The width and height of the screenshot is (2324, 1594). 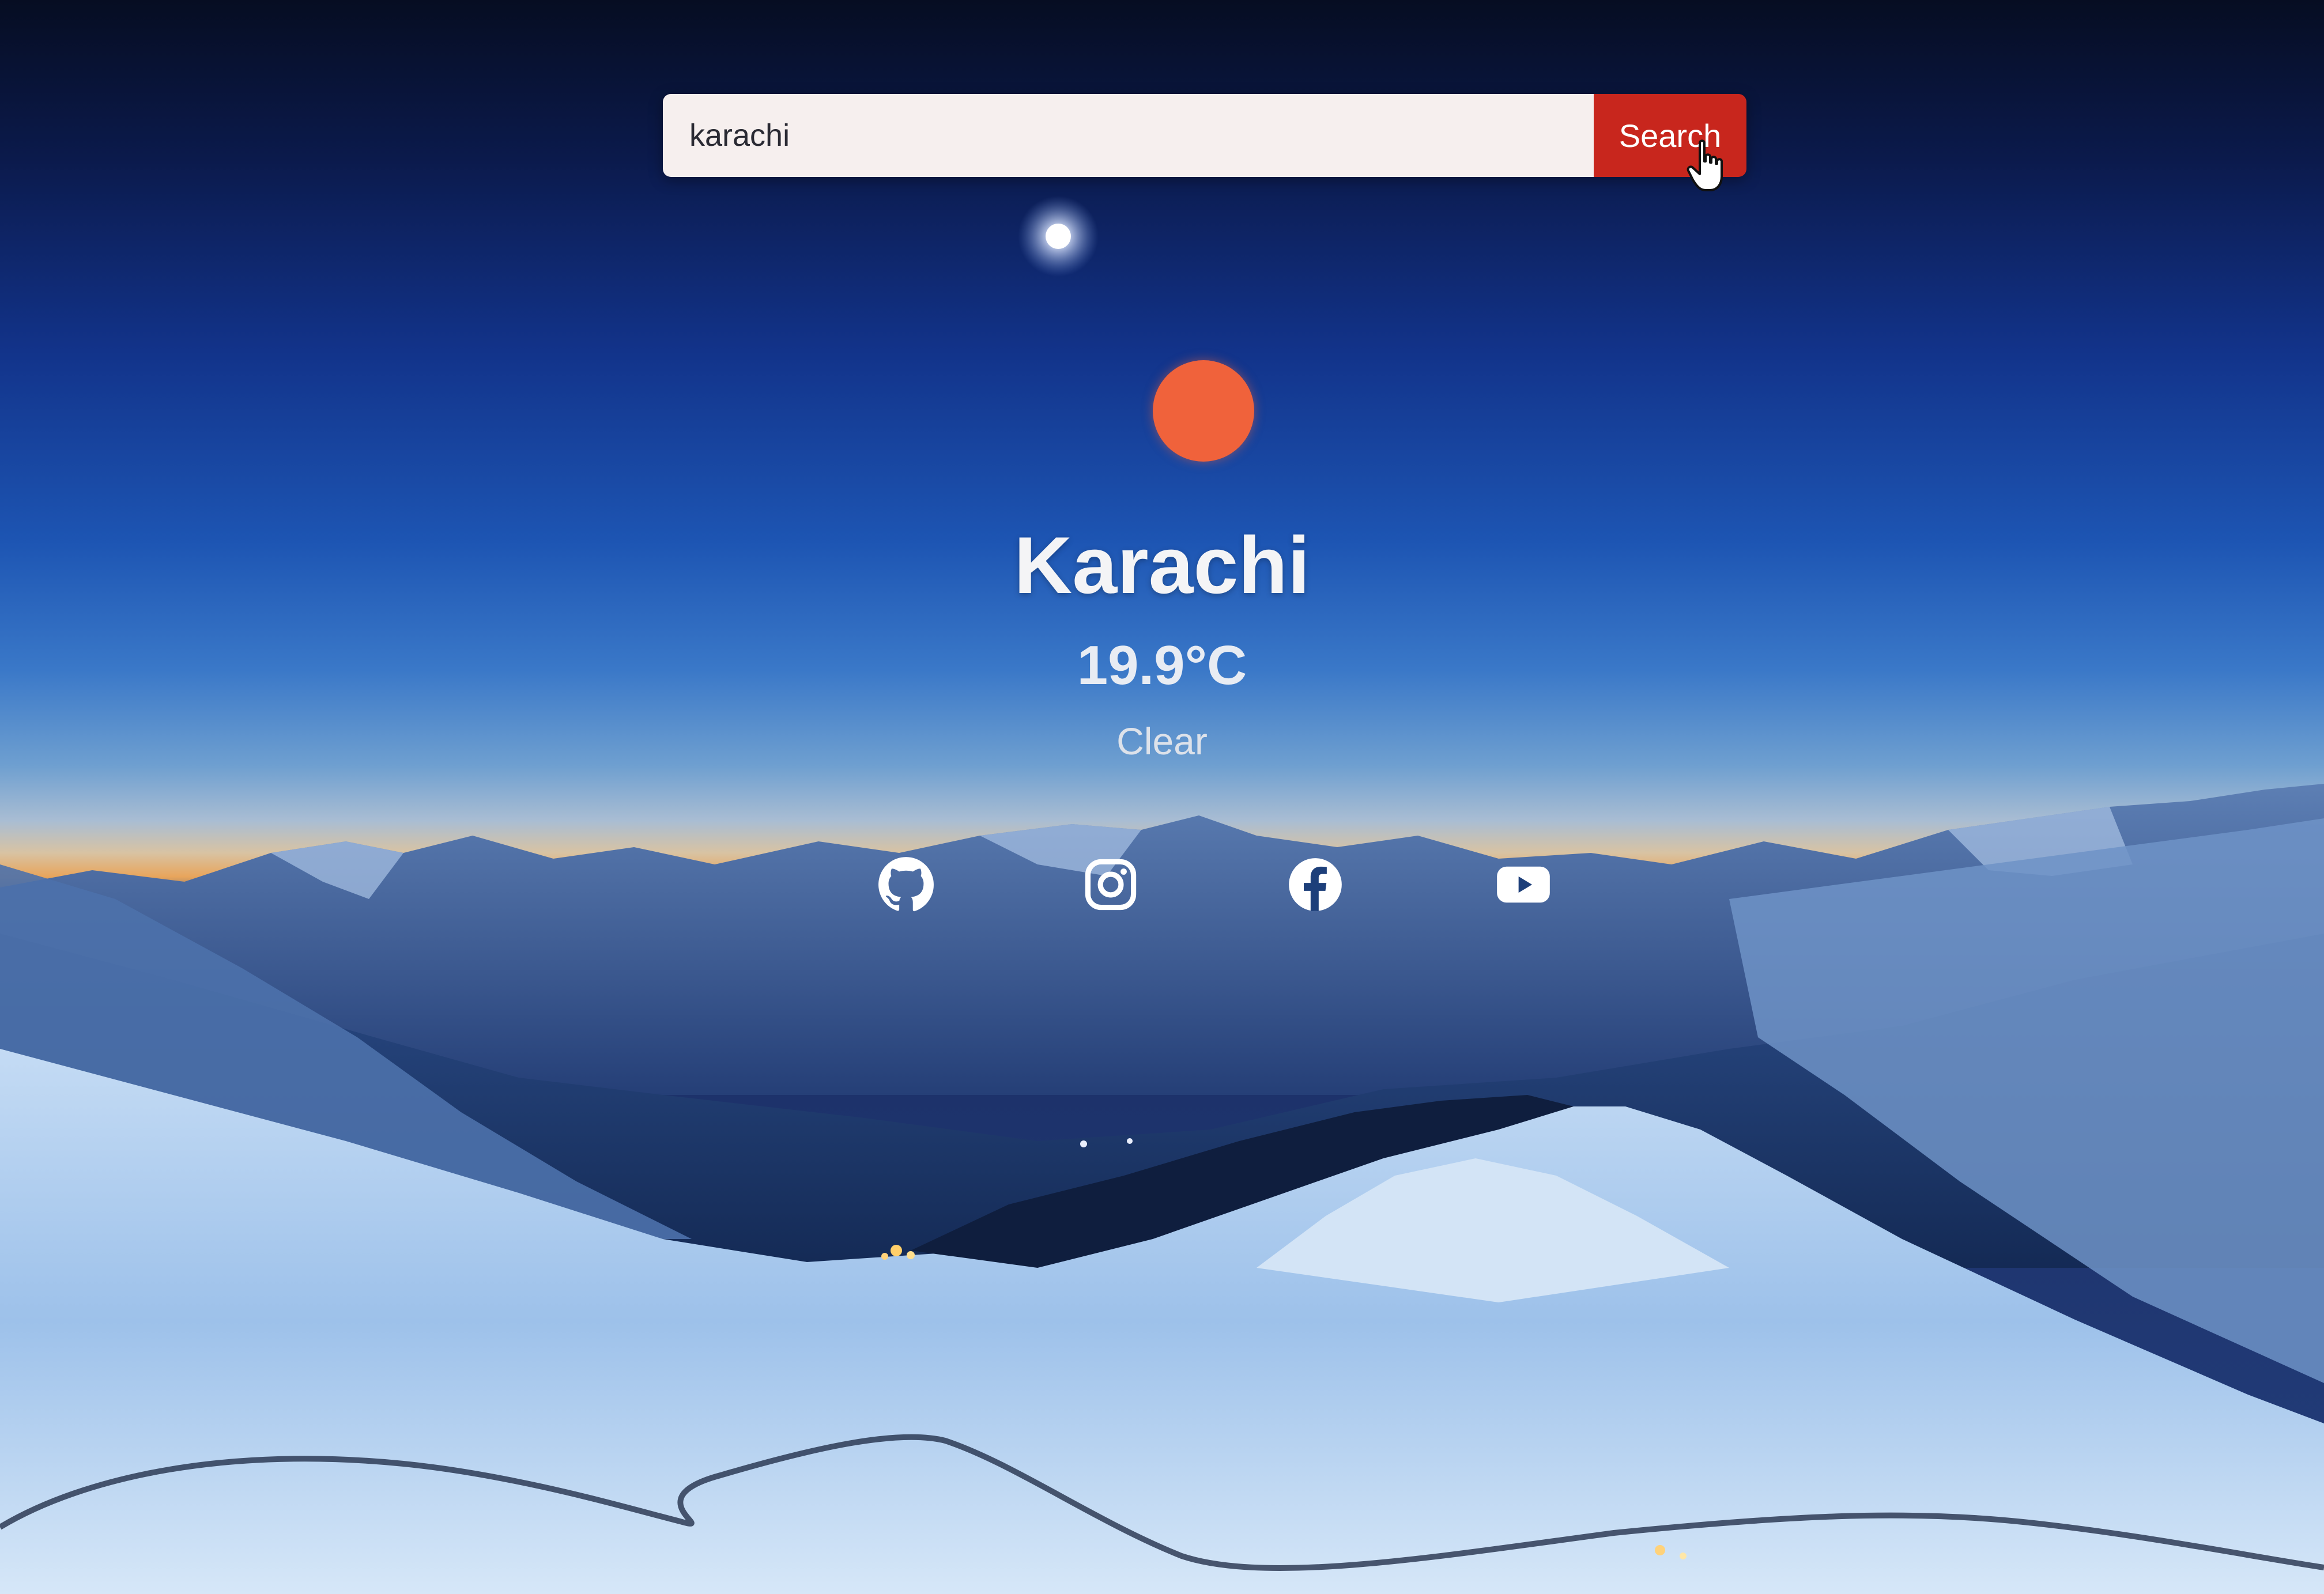 I want to click on github-icon, so click(x=906, y=885).